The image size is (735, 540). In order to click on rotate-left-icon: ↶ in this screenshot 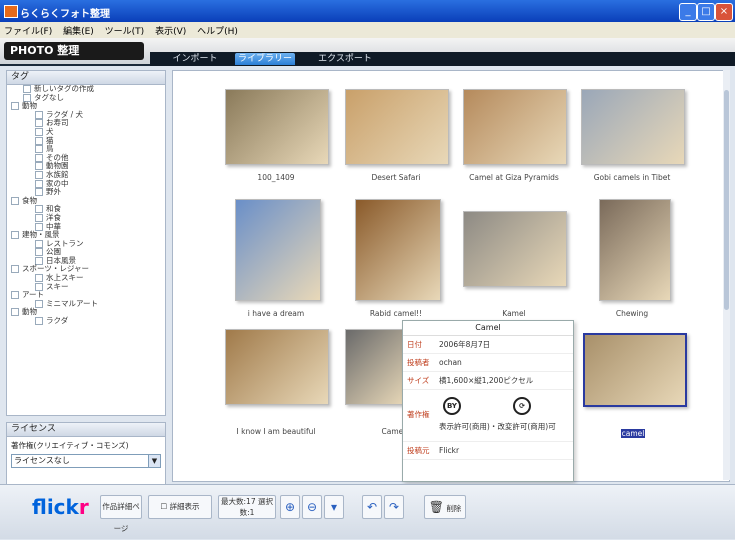, I will do `click(372, 507)`.